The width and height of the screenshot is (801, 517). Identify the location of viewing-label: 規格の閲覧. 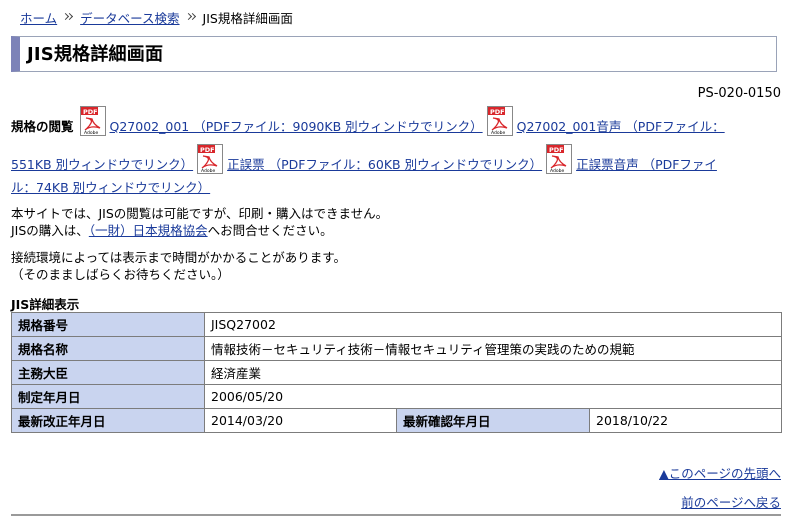
(42, 126).